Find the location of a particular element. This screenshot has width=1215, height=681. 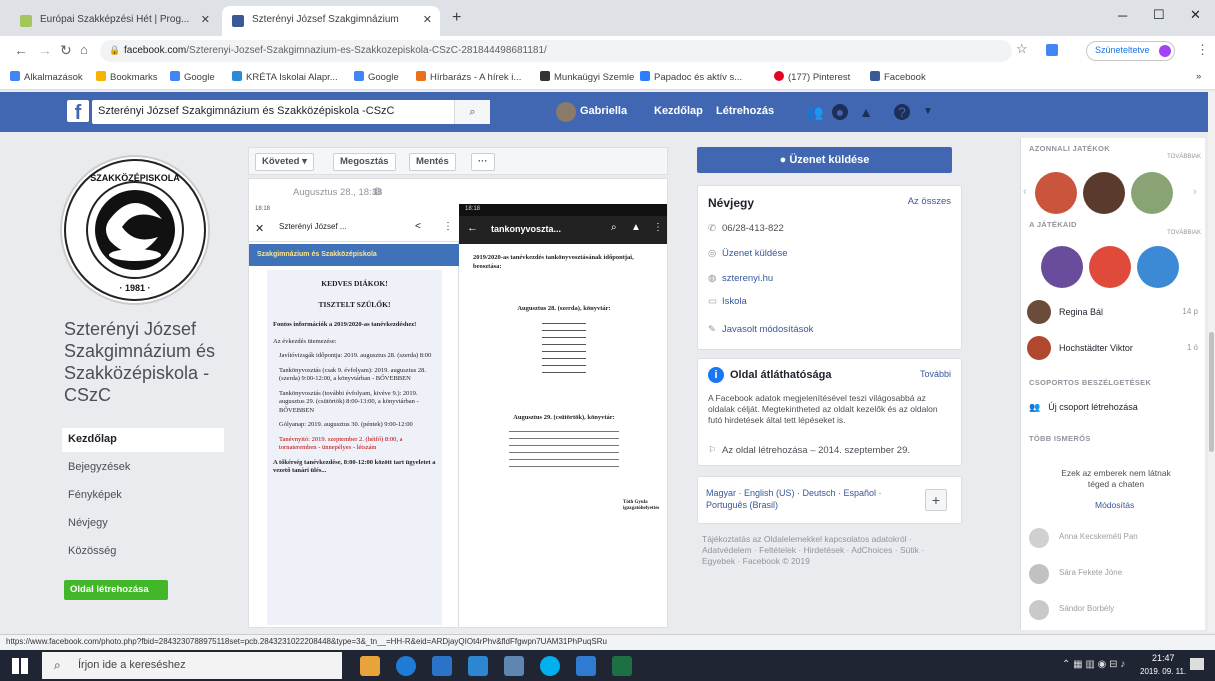

message-link: ◎ Üzenet küldése is located at coordinates (747, 253).